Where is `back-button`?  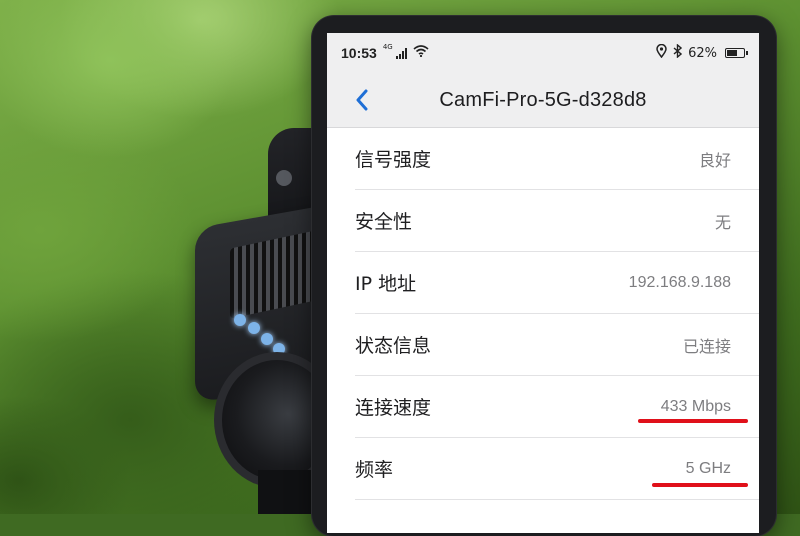 back-button is located at coordinates (362, 100).